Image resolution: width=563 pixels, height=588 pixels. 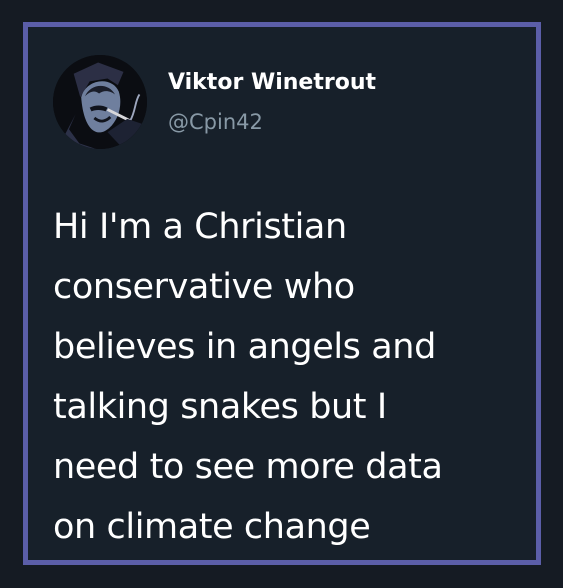 I want to click on tweet-text-line: believes in angels and, so click(x=244, y=347).